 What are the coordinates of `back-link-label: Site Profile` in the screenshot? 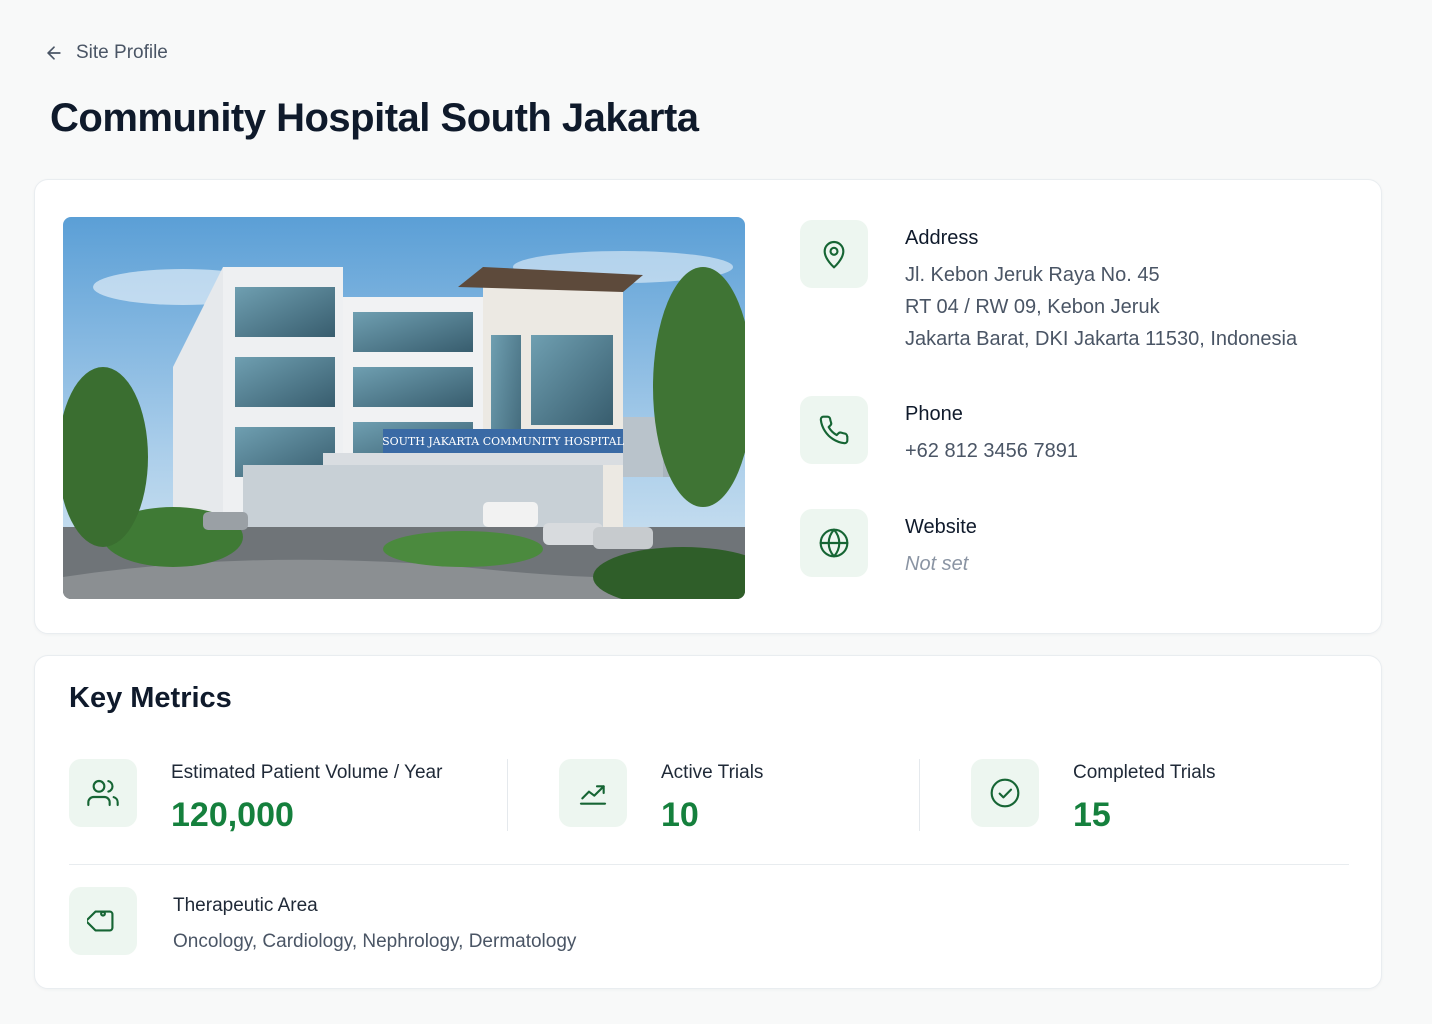 It's located at (122, 52).